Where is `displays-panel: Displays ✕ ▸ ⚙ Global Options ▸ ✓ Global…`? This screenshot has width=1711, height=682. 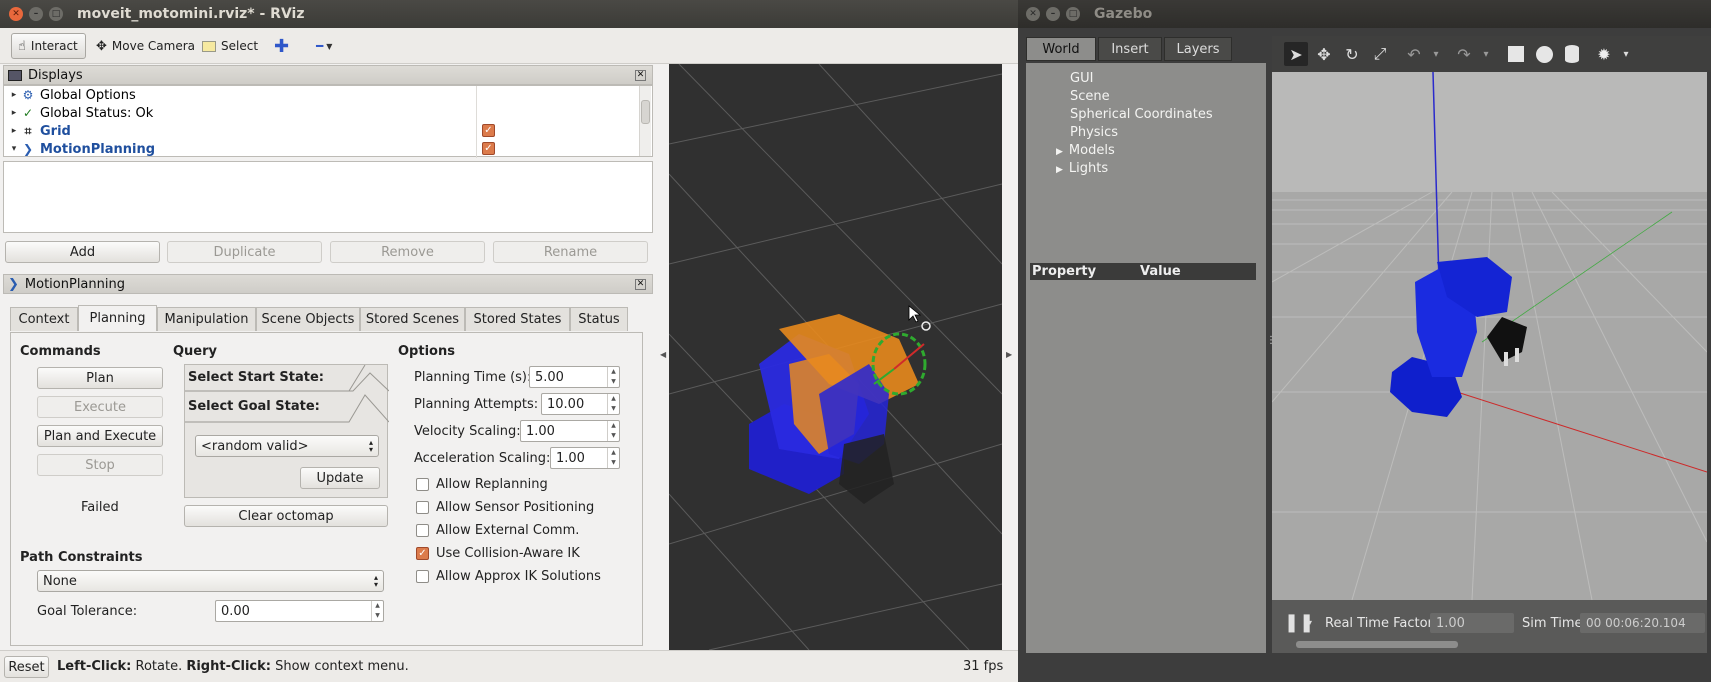 displays-panel: Displays ✕ ▸ ⚙ Global Options ▸ ✓ Global… is located at coordinates (328, 149).